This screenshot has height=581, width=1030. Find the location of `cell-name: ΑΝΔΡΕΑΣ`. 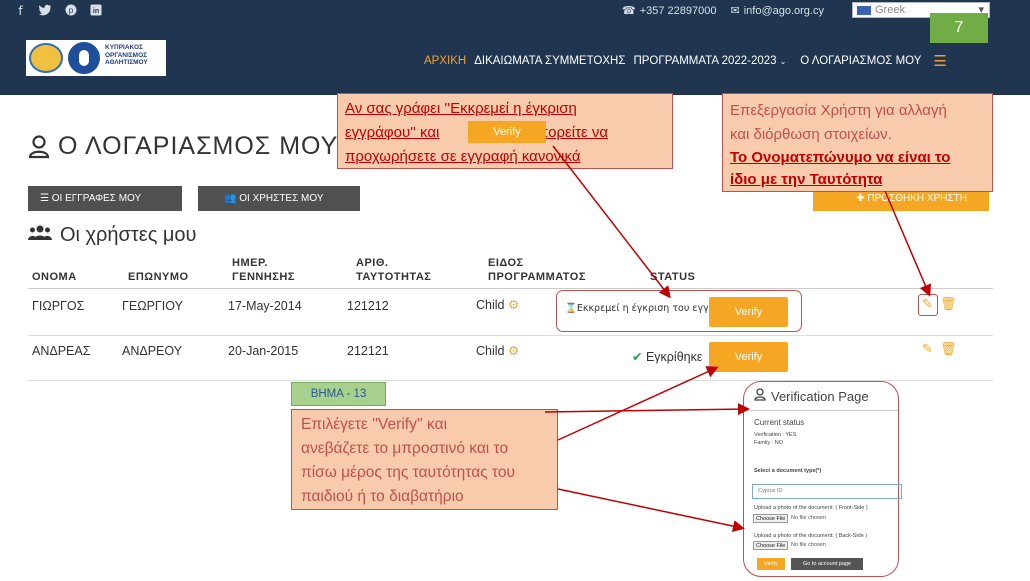

cell-name: ΑΝΔΡΕΑΣ is located at coordinates (61, 351).